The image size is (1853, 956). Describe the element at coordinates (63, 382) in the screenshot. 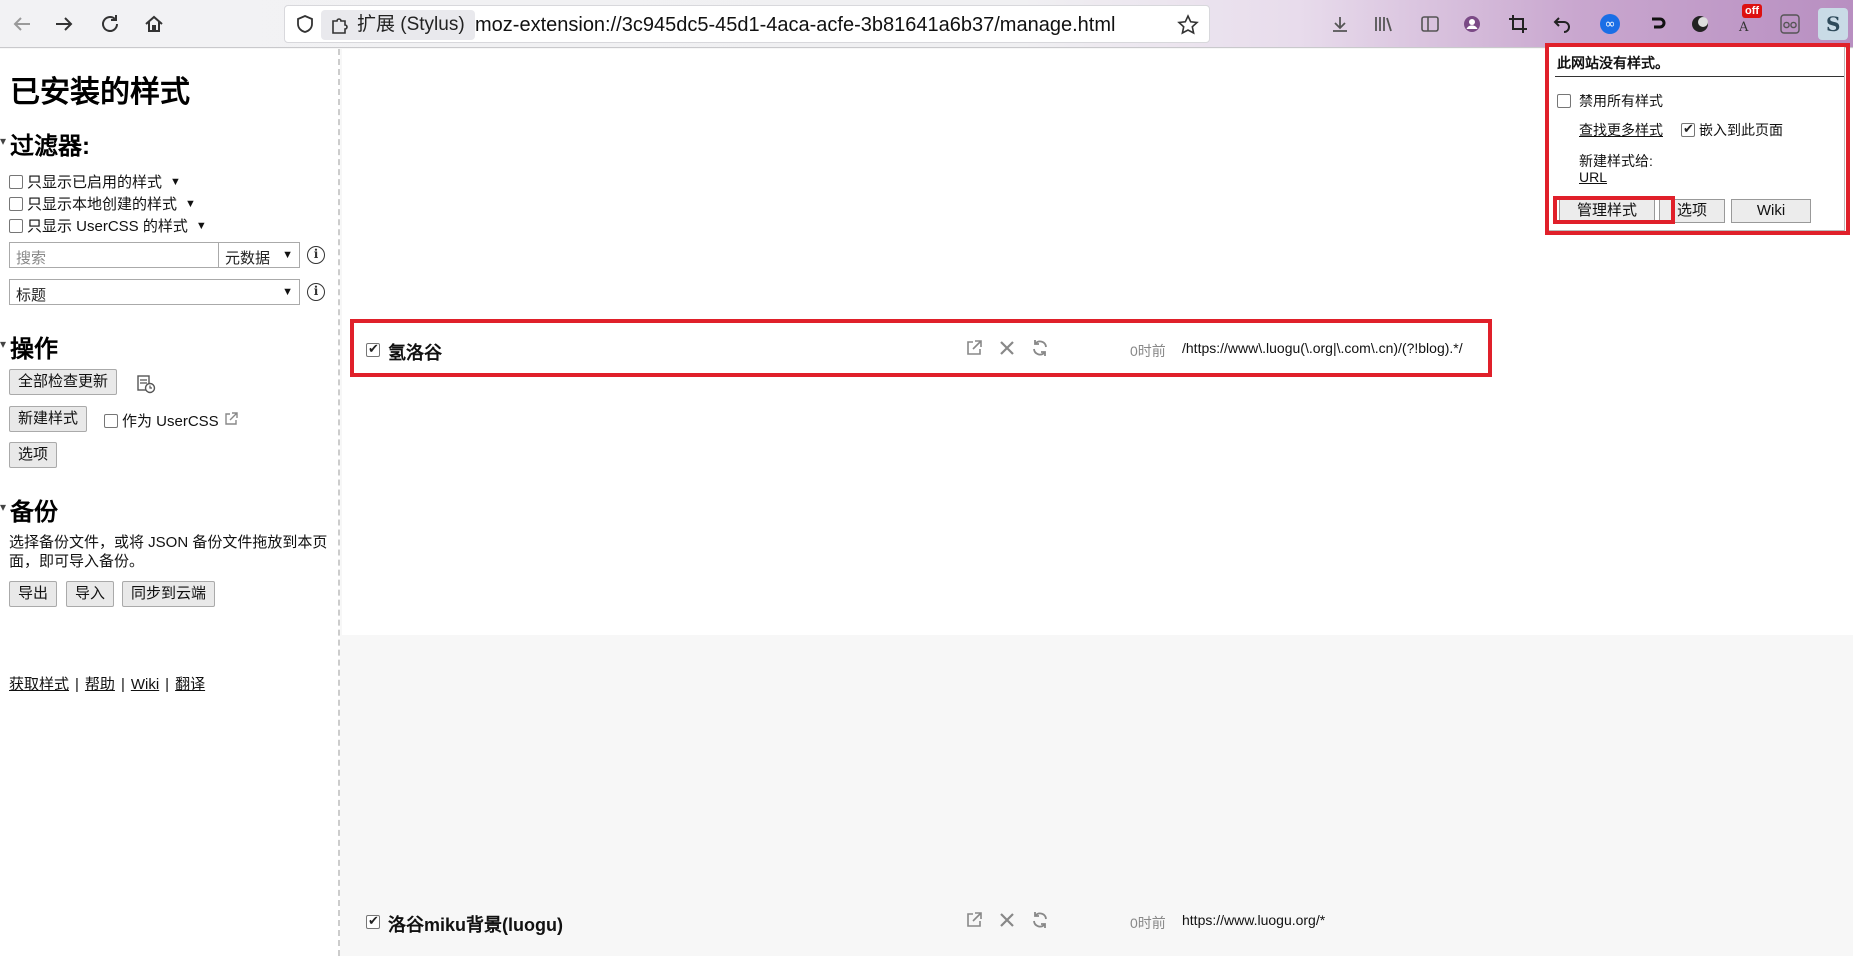

I see `check-all-updates-button: 全部检查更新` at that location.